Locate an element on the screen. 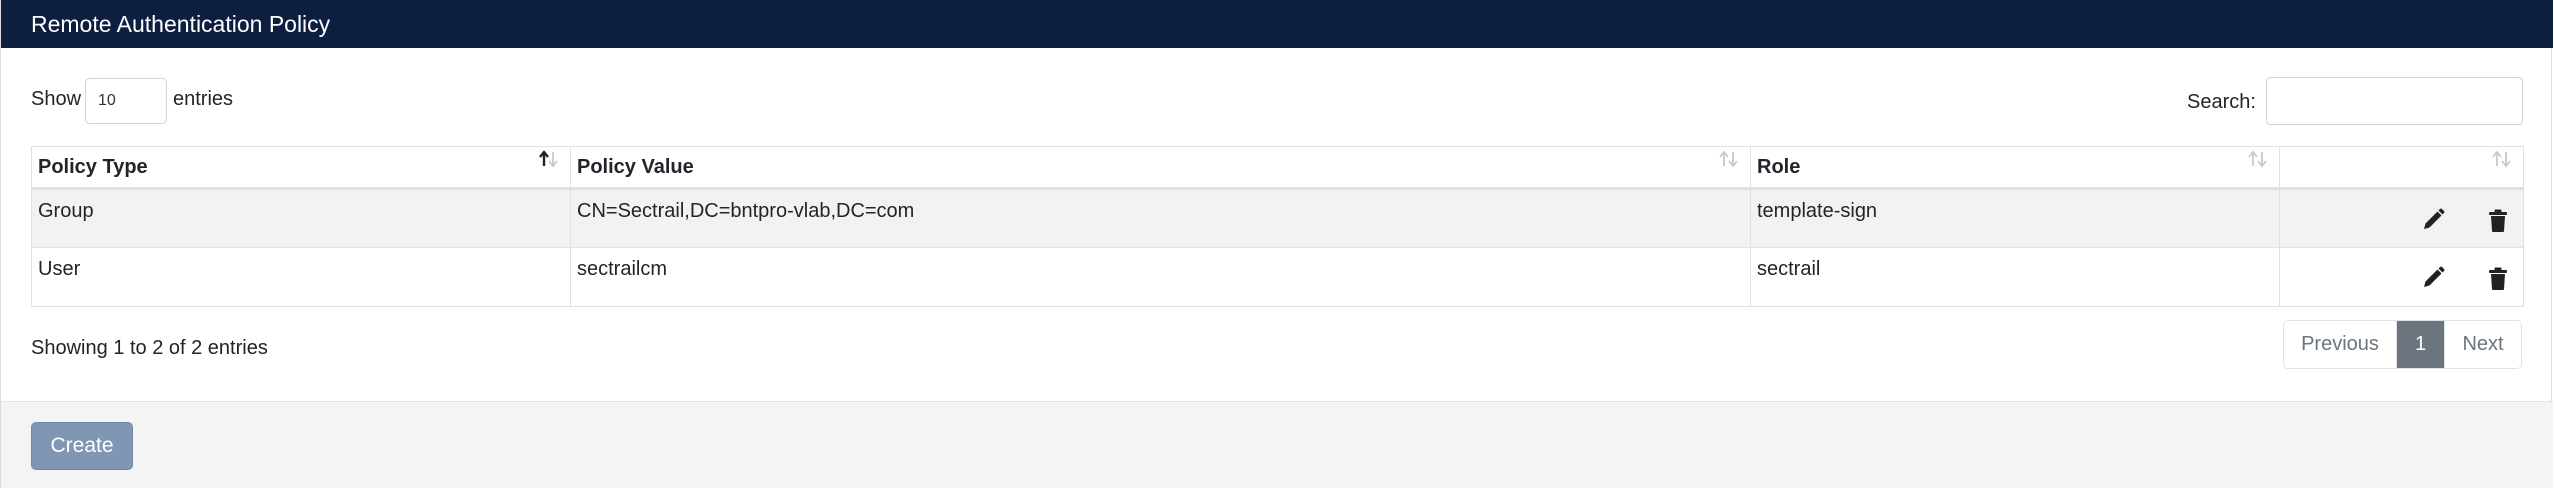 The height and width of the screenshot is (490, 2554). cell-policy-type: Group is located at coordinates (301, 218).